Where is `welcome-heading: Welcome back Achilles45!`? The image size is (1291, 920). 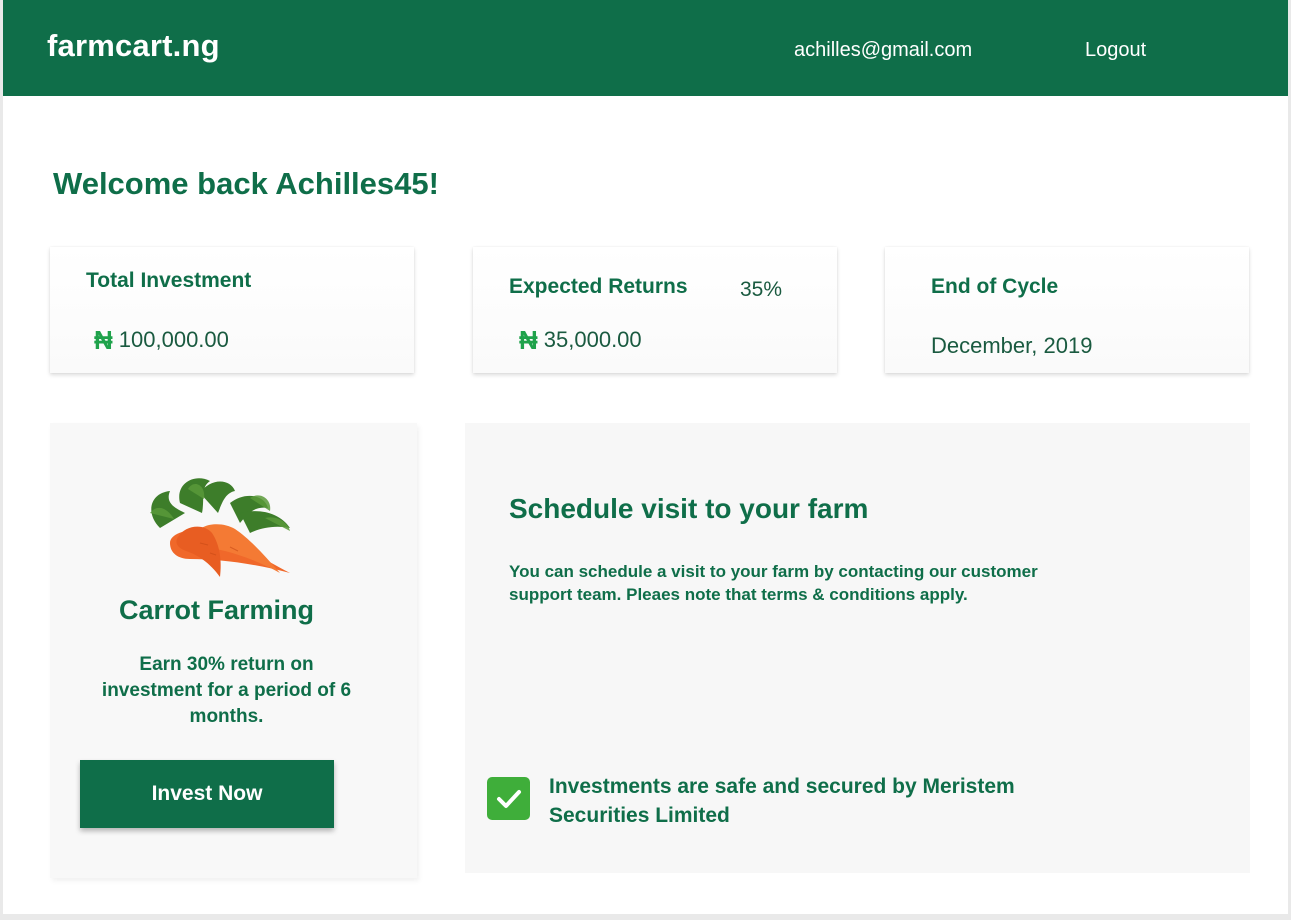
welcome-heading: Welcome back Achilles45! is located at coordinates (246, 183).